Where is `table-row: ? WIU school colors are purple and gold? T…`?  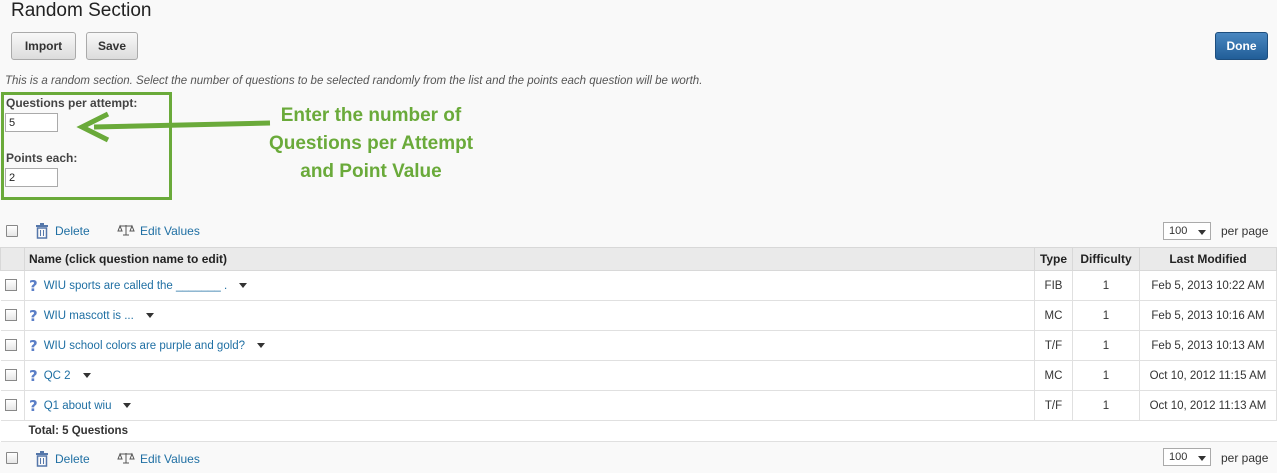
table-row: ? WIU school colors are purple and gold? T… is located at coordinates (638, 345).